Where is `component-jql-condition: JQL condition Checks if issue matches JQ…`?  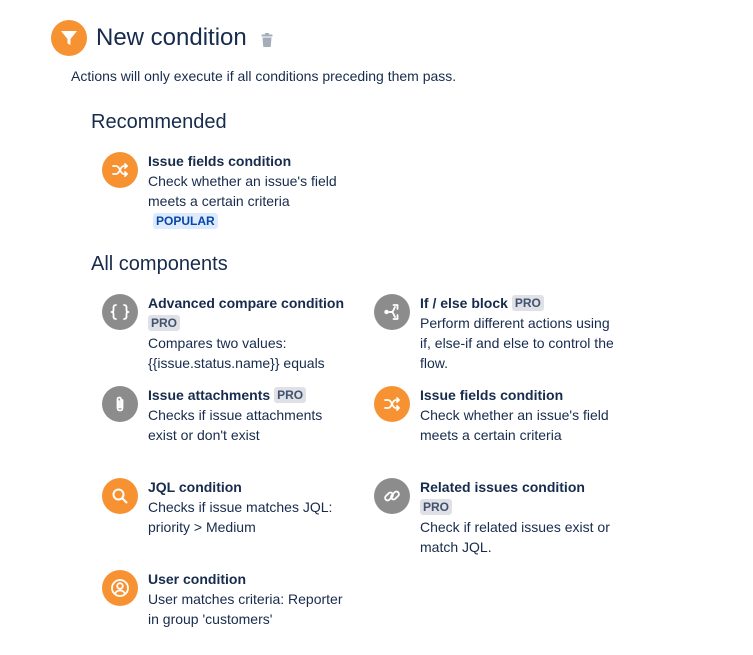 component-jql-condition: JQL condition Checks if issue matches JQ… is located at coordinates (225, 507).